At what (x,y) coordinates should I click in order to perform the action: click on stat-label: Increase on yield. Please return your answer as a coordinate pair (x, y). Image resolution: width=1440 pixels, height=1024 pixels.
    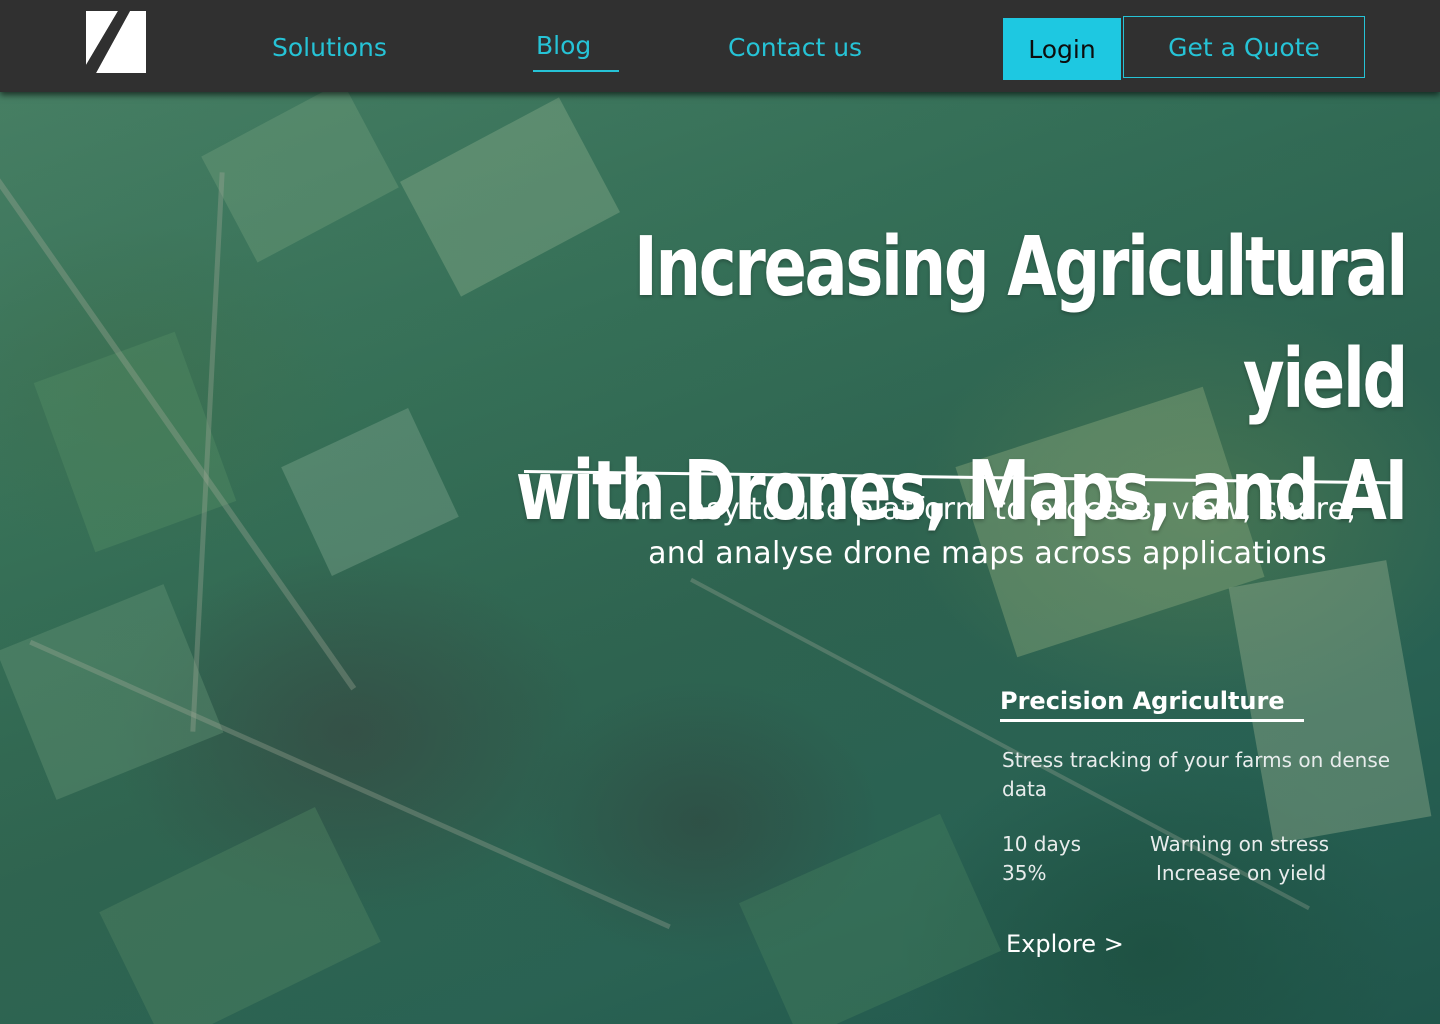
    Looking at the image, I should click on (1241, 873).